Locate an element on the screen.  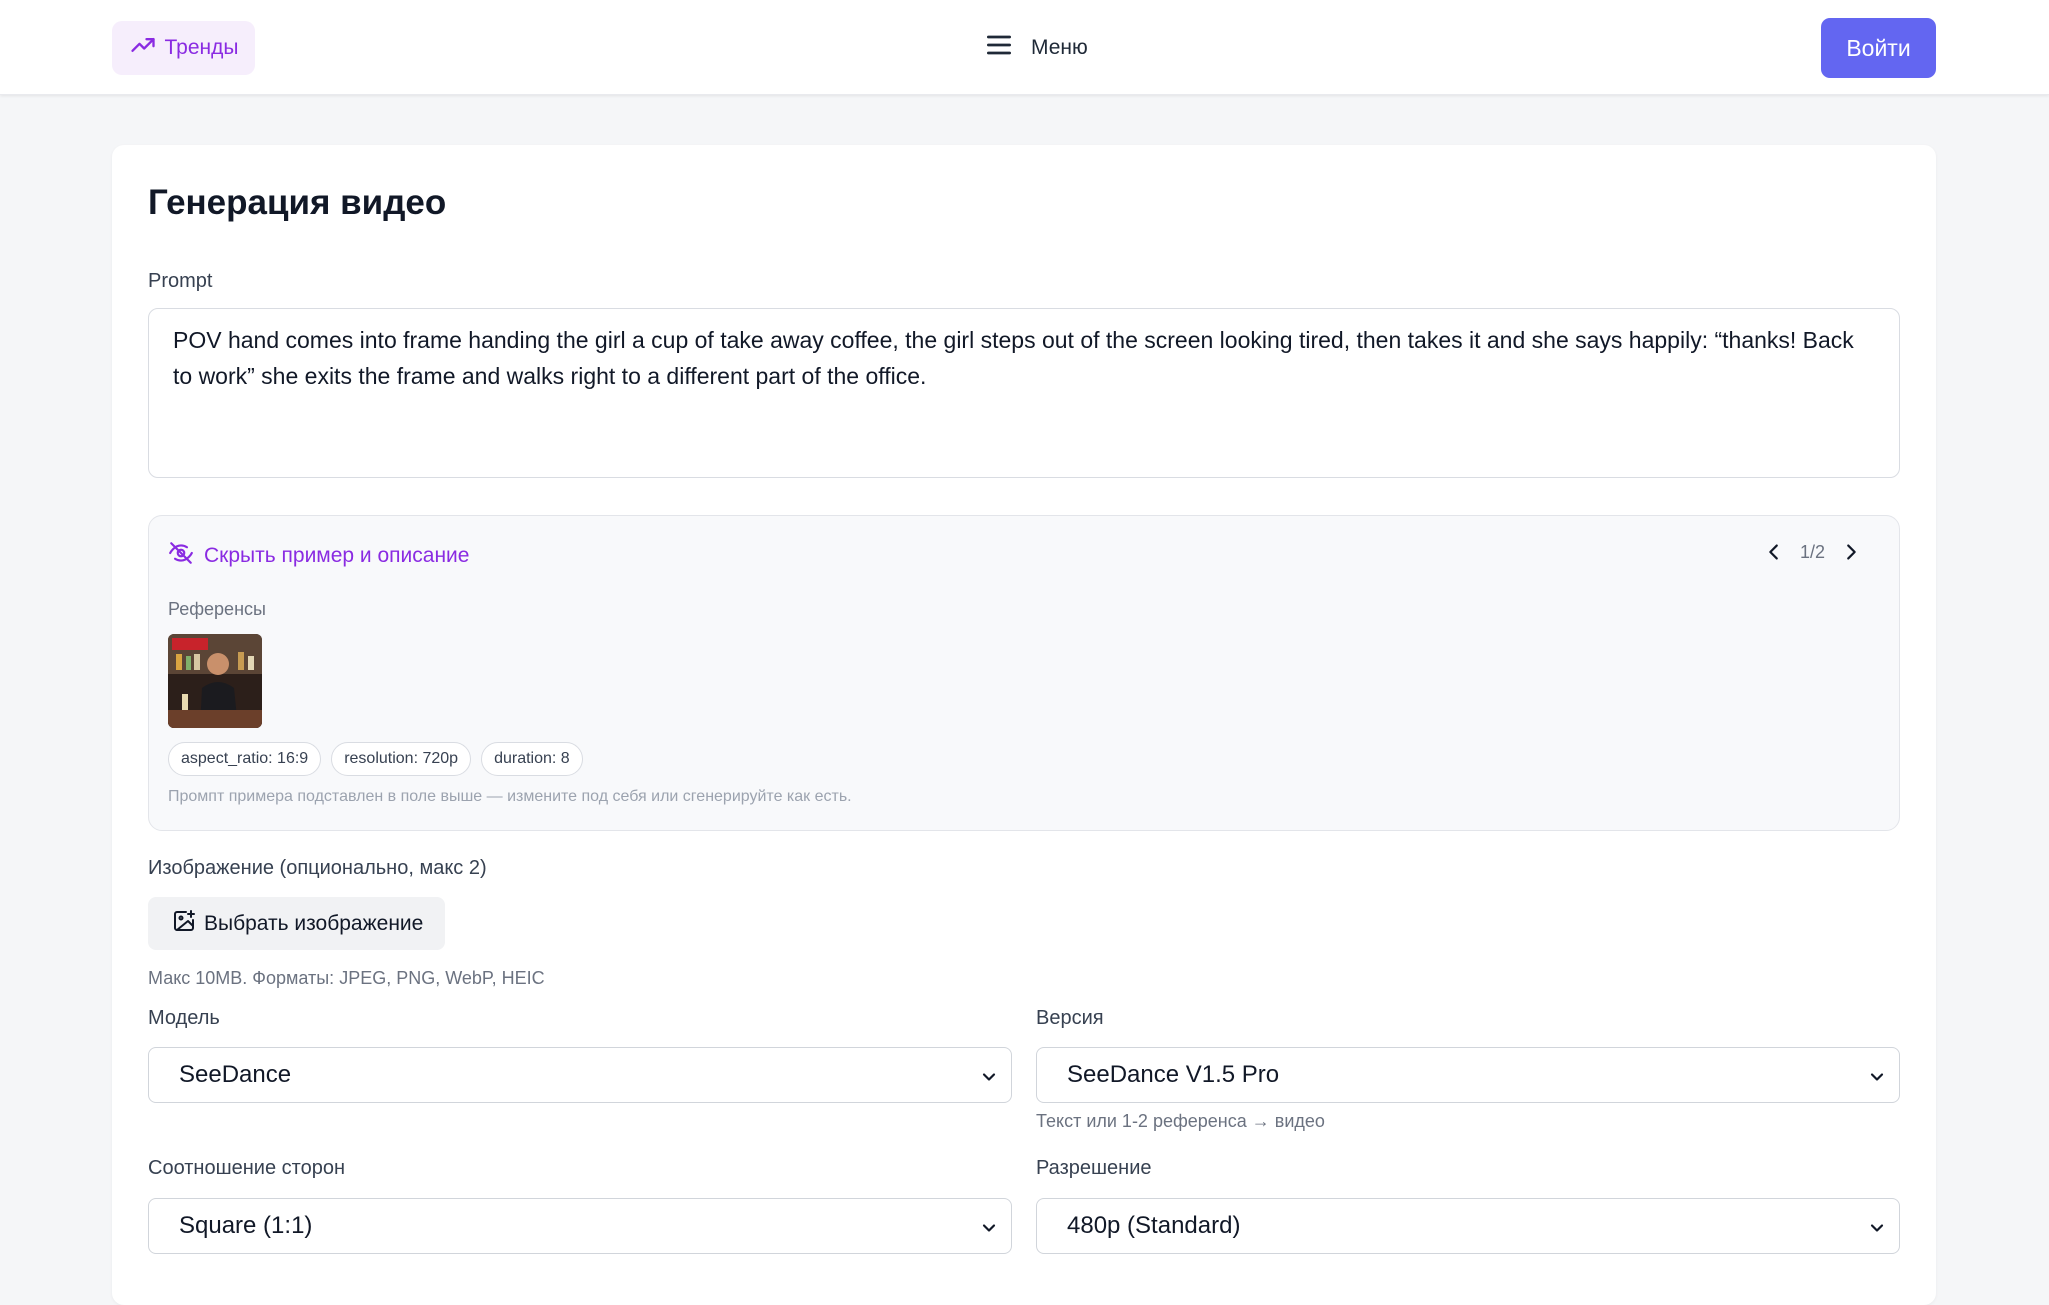
resolution-select: 480p (Standard) is located at coordinates (1468, 1226).